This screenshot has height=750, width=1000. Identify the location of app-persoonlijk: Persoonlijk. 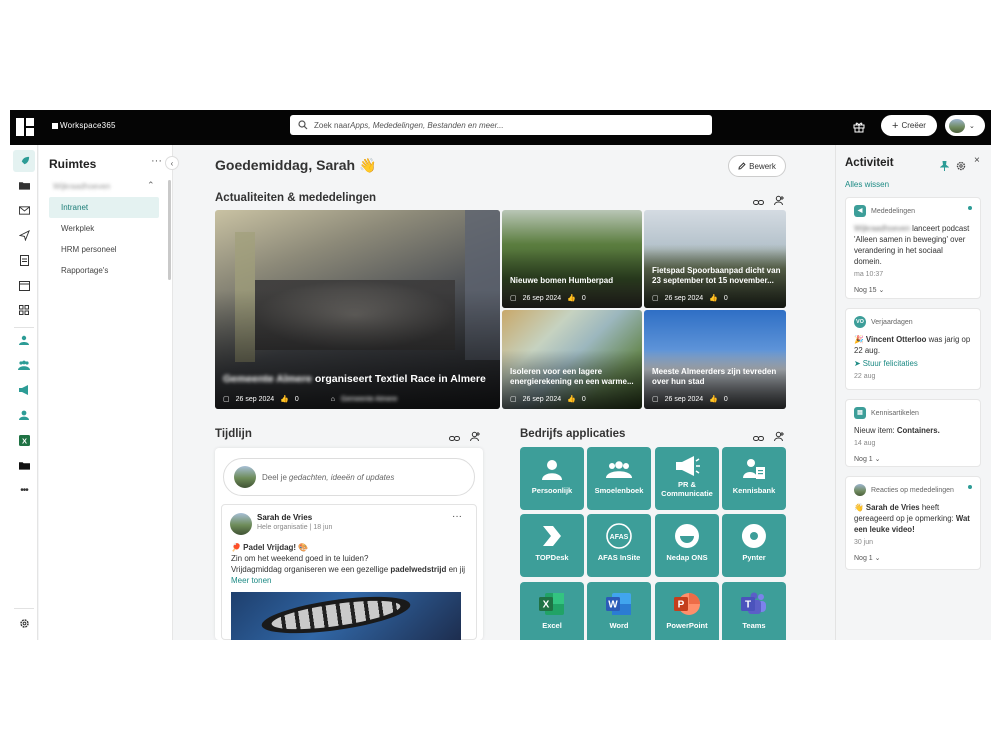
(552, 478).